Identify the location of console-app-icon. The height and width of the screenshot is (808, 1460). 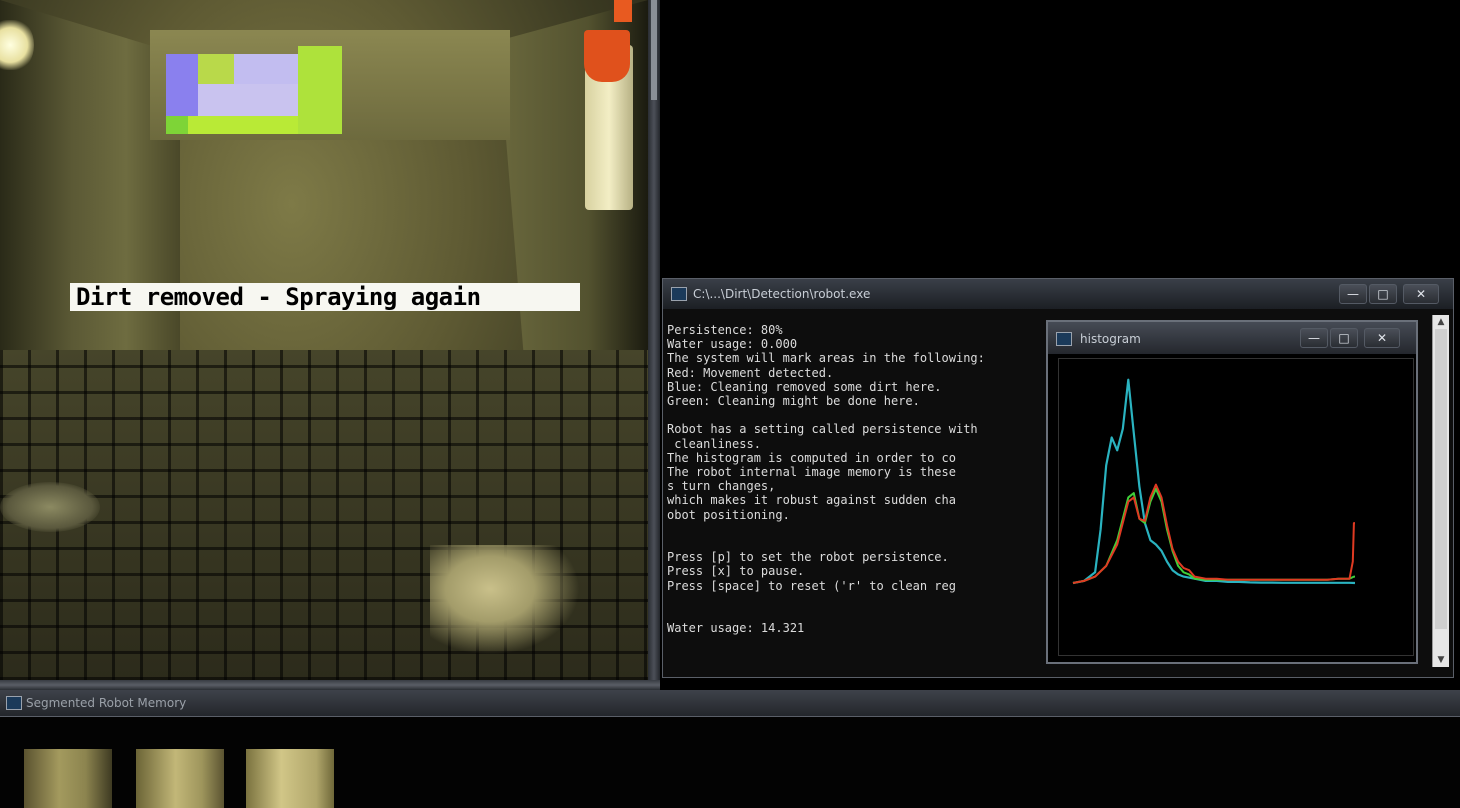
(679, 294).